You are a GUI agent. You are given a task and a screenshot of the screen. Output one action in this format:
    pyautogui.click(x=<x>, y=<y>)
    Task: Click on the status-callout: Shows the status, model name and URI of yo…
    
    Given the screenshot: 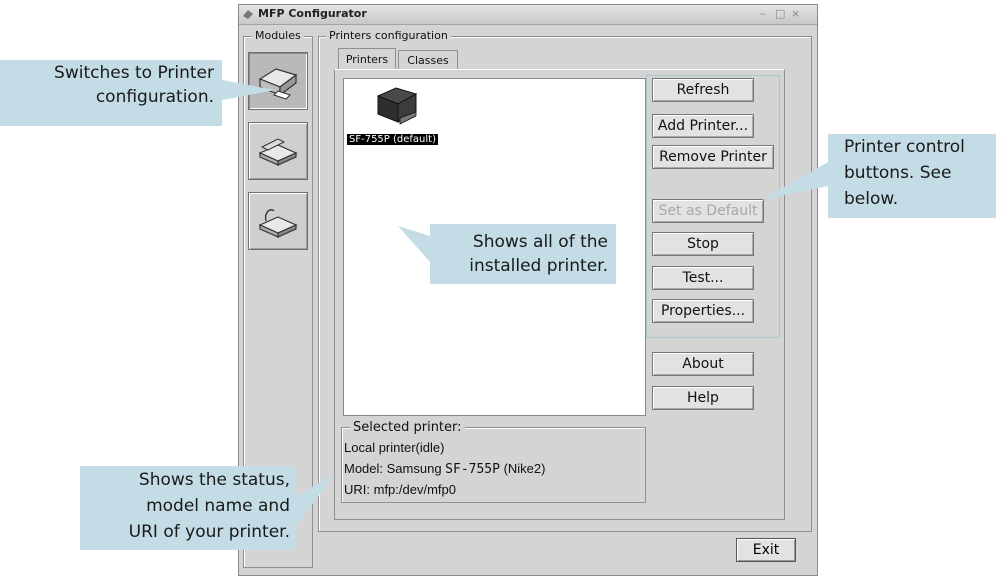 What is the action you would take?
    pyautogui.click(x=188, y=508)
    